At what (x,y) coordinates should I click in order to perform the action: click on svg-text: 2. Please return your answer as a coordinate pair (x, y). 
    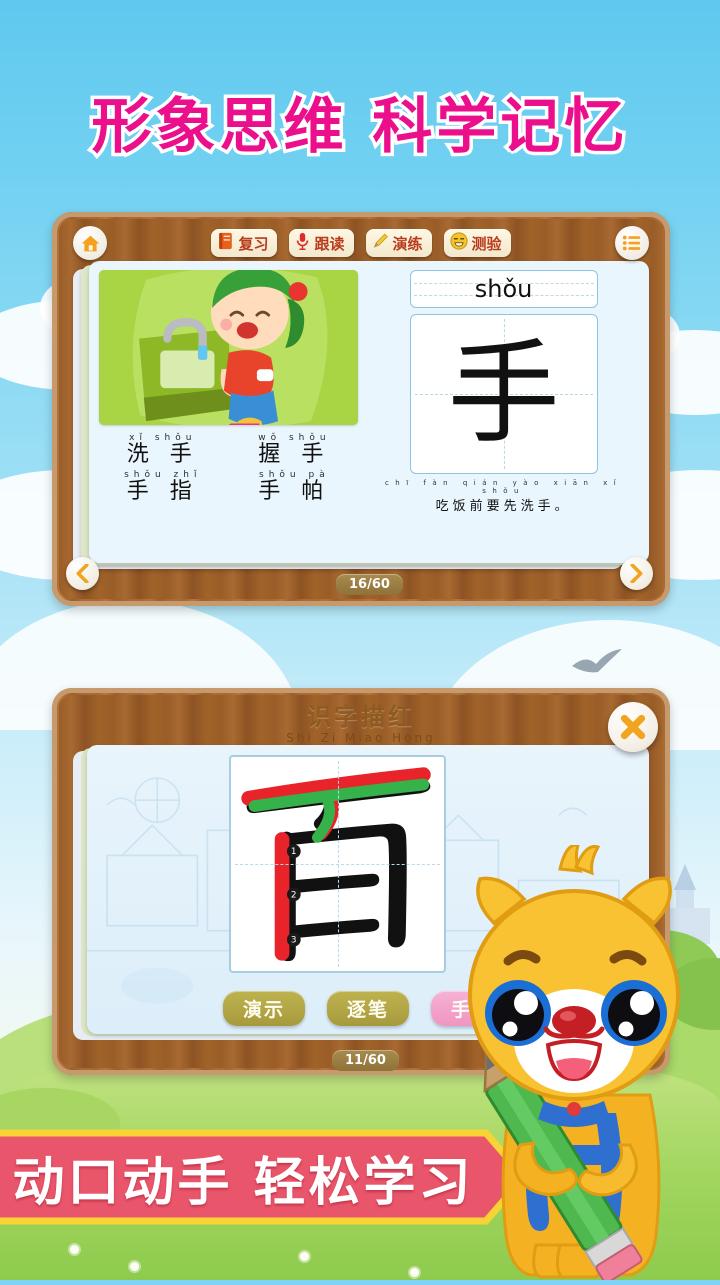
    Looking at the image, I should click on (294, 895).